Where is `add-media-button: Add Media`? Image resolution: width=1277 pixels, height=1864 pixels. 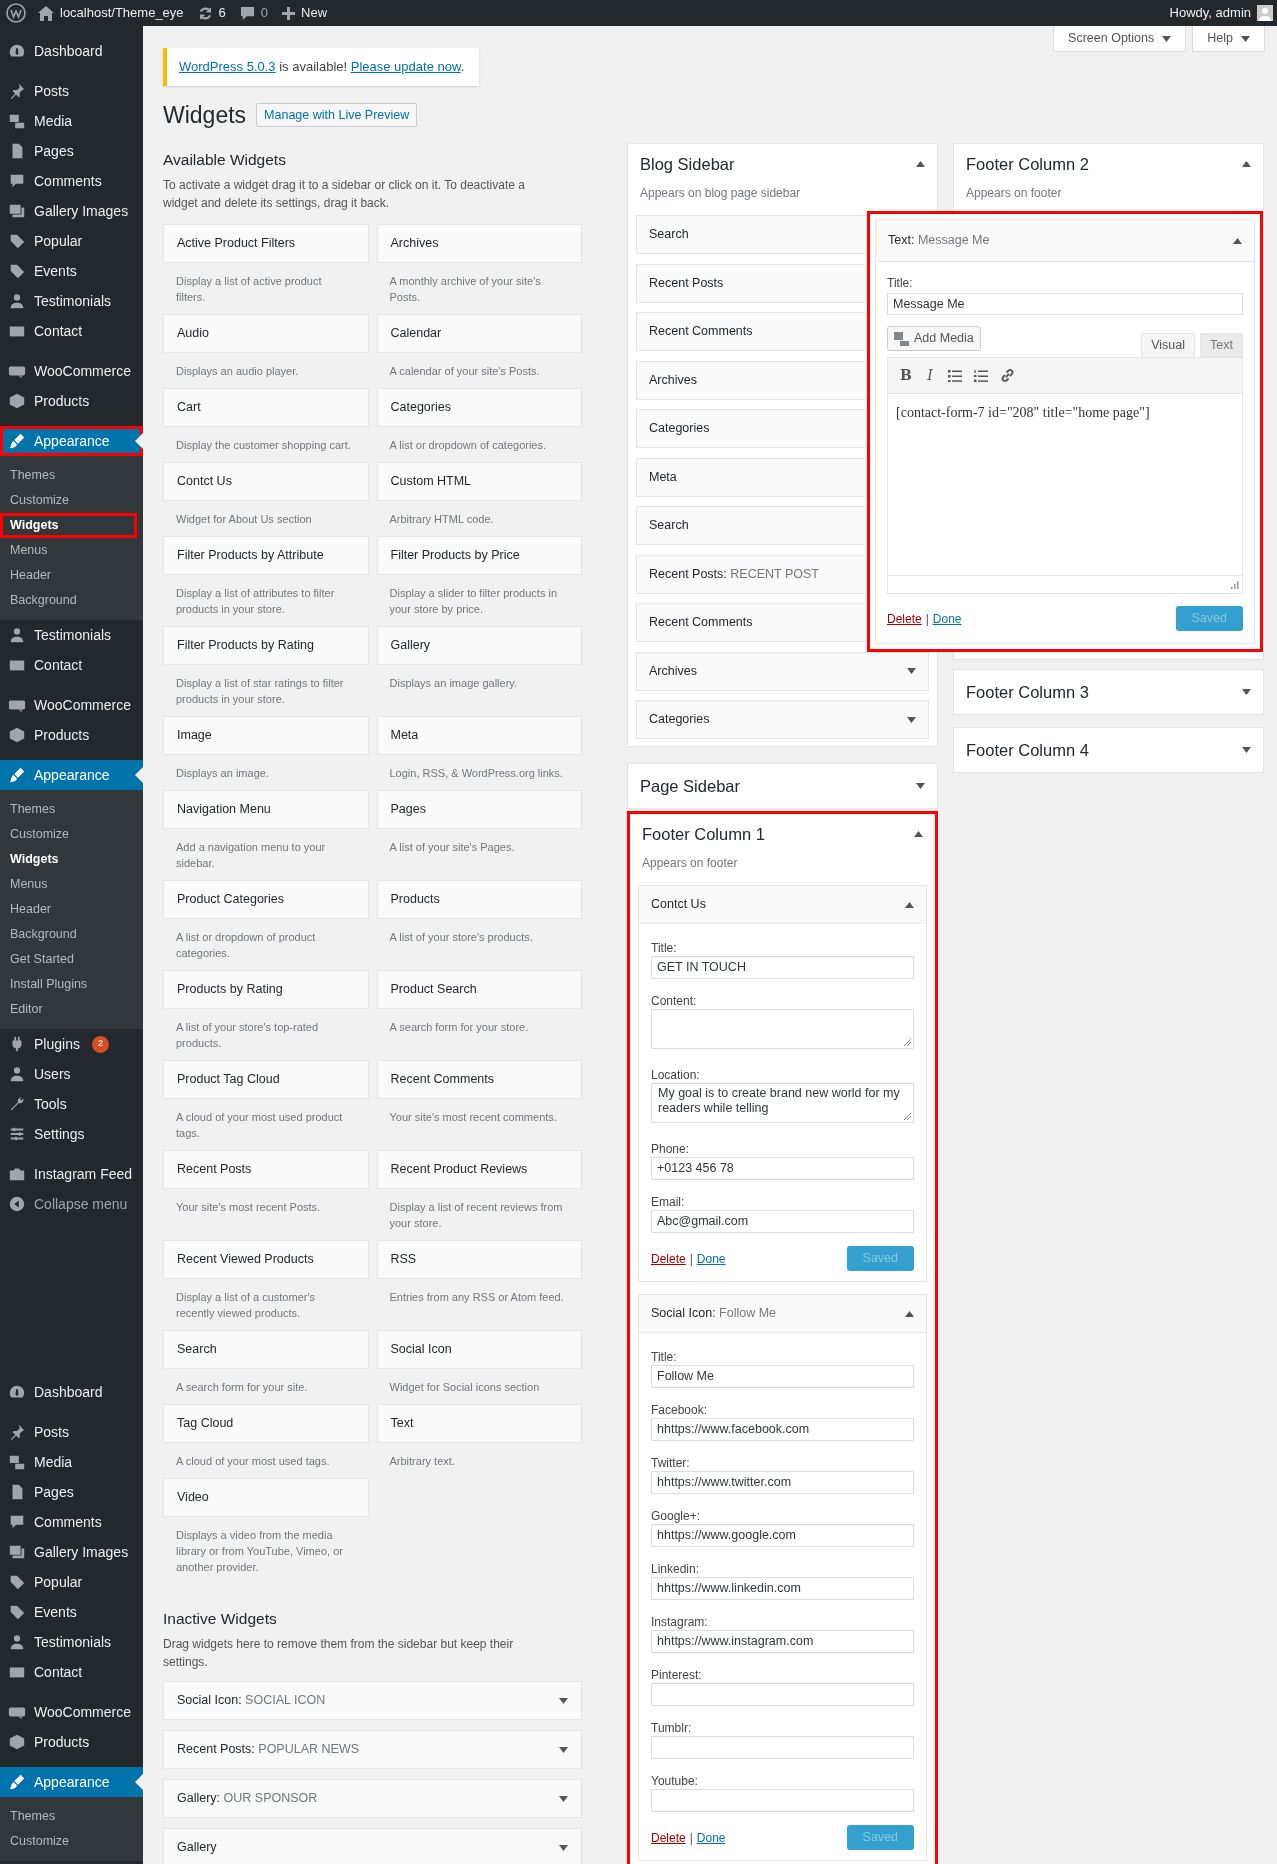
add-media-button: Add Media is located at coordinates (934, 338).